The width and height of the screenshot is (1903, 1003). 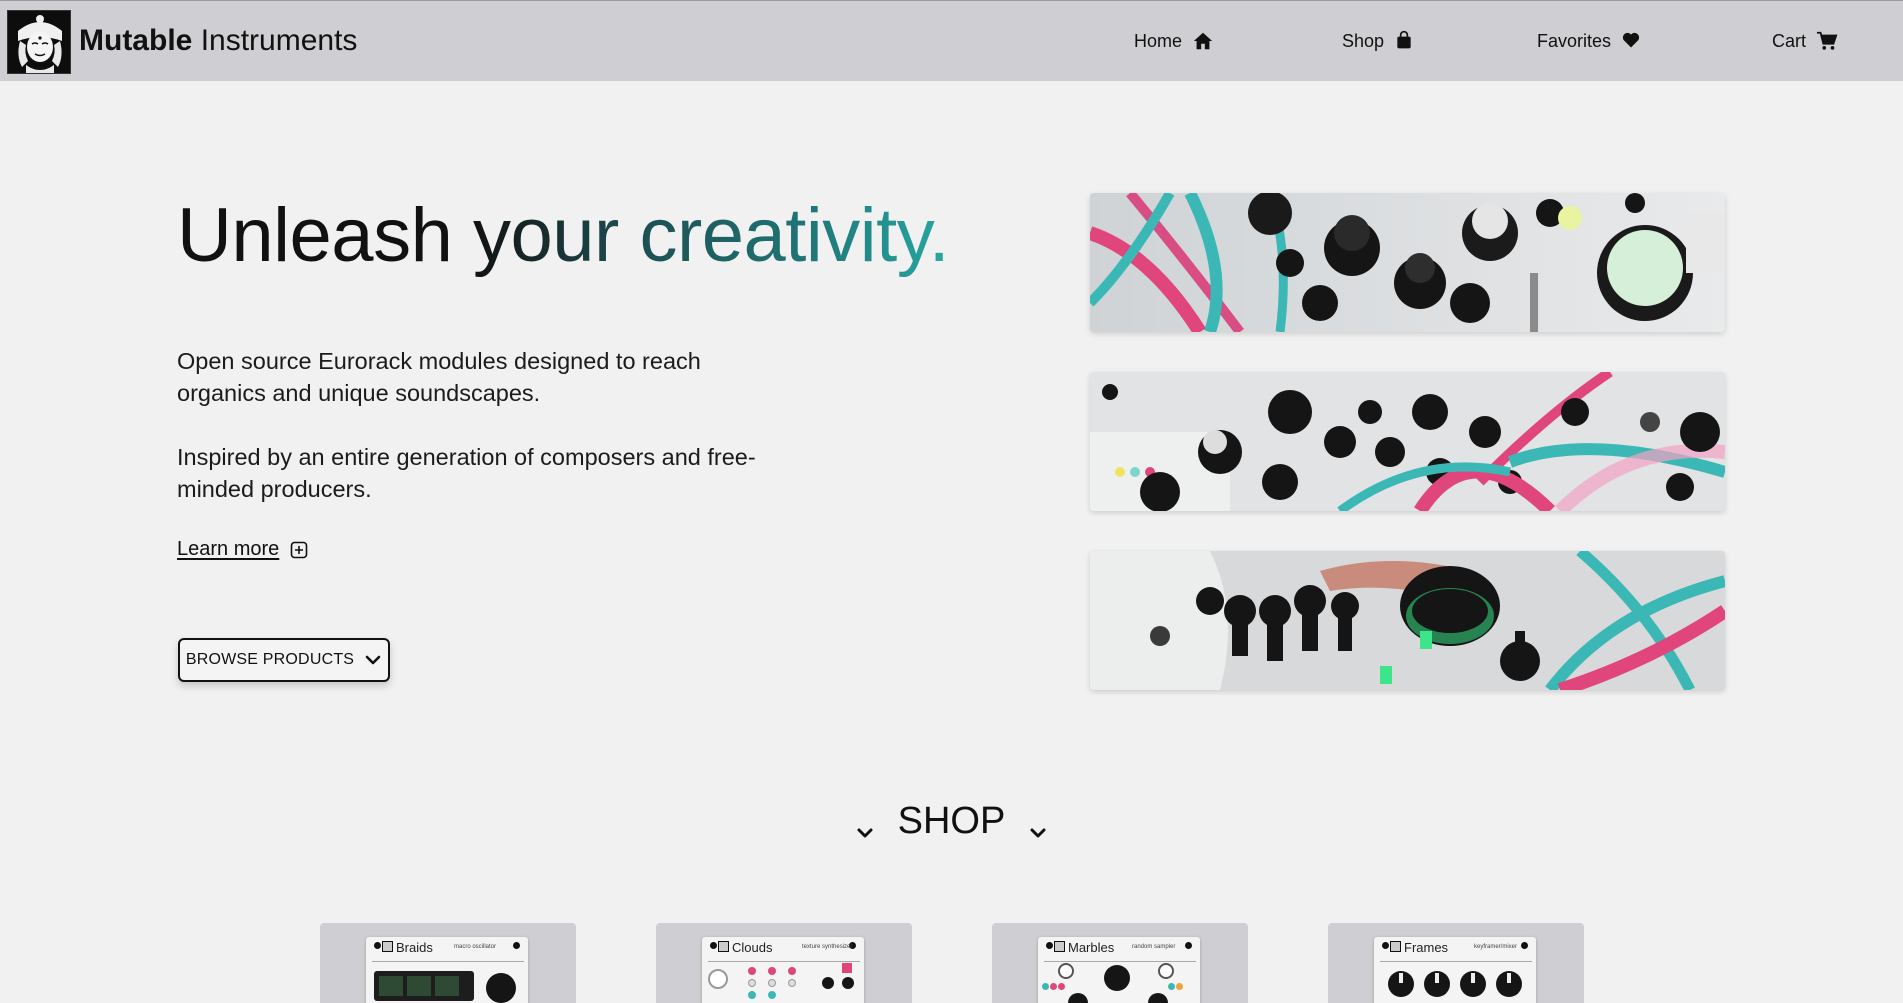 I want to click on headline-unleash: Unleash, so click(x=315, y=235).